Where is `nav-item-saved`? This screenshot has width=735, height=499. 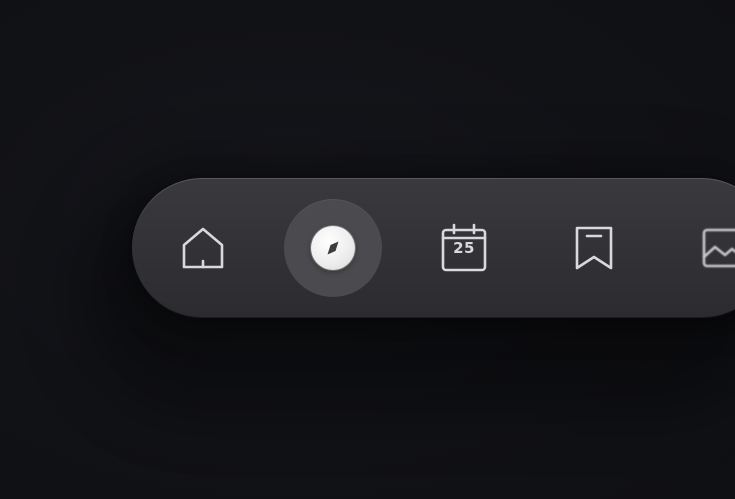
nav-item-saved is located at coordinates (594, 248).